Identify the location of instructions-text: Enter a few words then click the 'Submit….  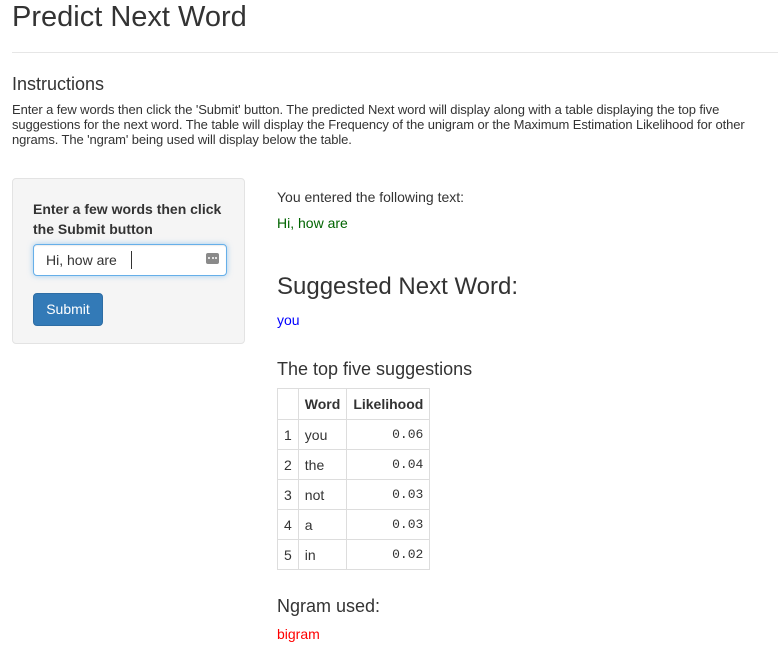
(378, 124).